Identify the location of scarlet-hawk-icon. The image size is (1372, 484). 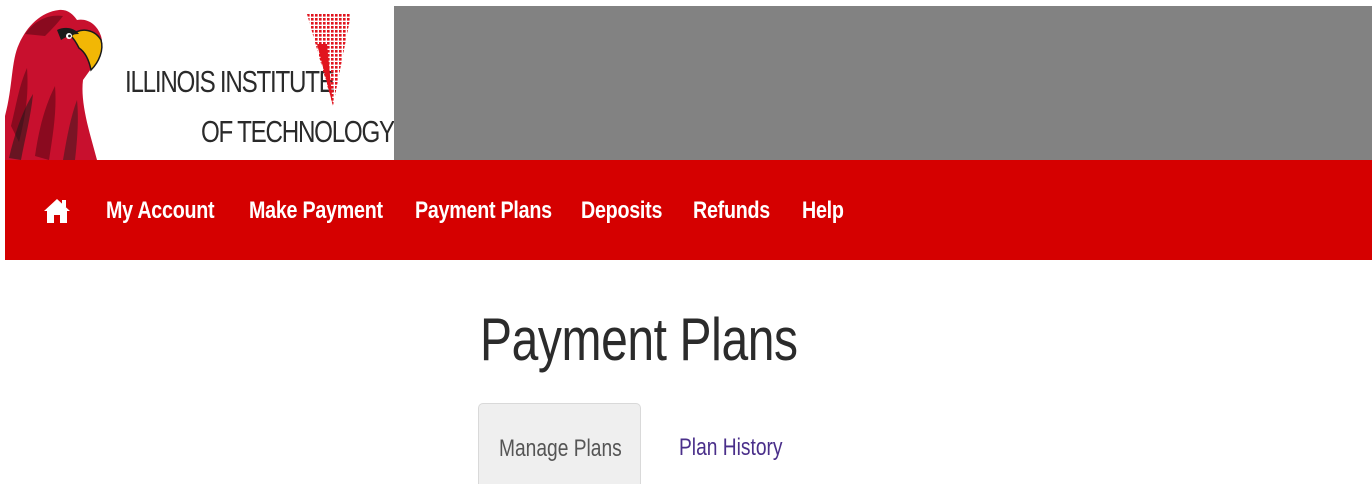
(54, 84).